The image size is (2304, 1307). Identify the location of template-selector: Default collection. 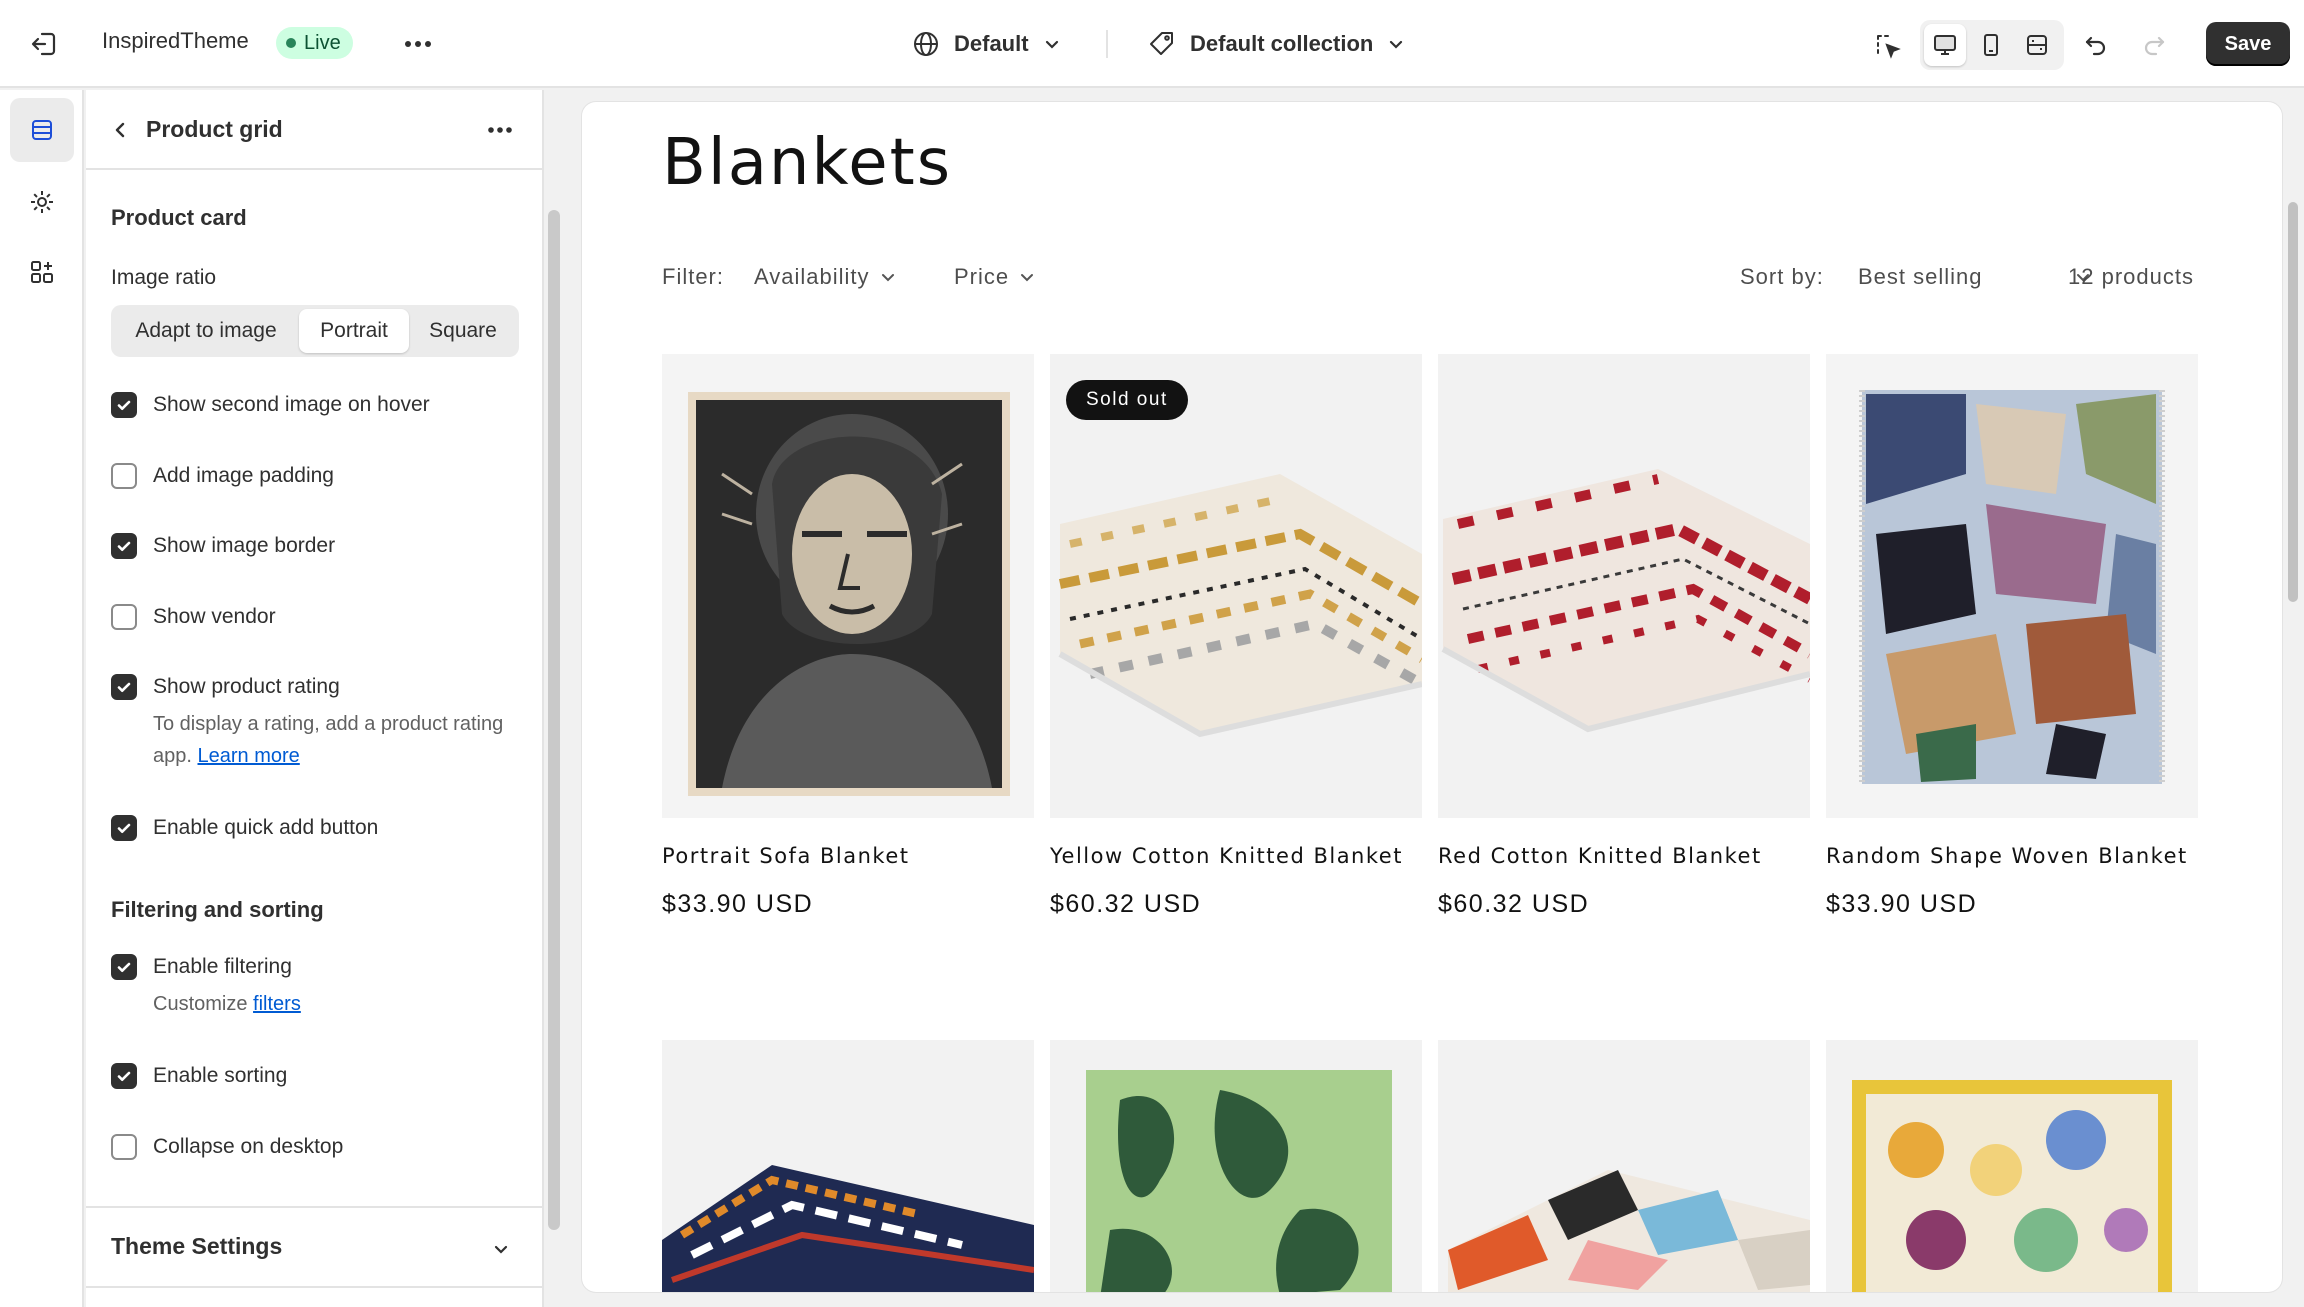
(1276, 44).